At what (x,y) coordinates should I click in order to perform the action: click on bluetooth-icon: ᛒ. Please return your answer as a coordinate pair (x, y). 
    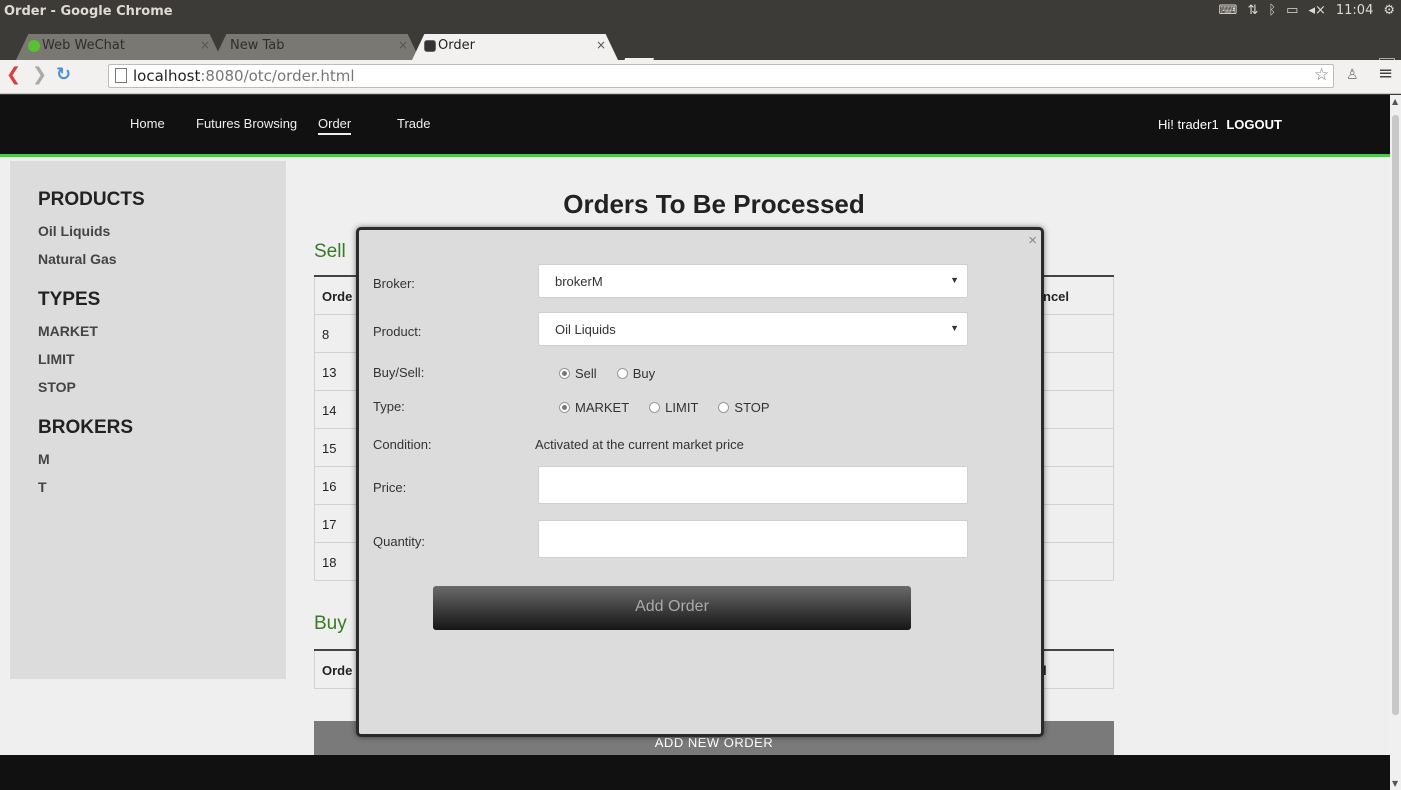
    Looking at the image, I should click on (1272, 10).